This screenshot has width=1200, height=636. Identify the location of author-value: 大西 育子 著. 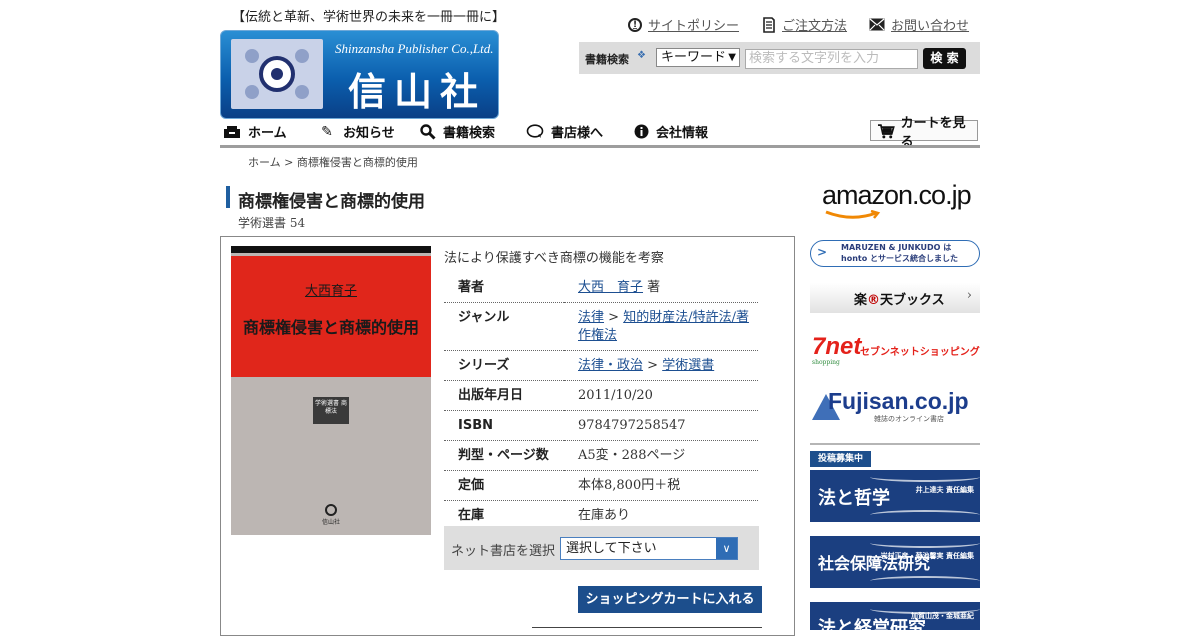
(661, 288).